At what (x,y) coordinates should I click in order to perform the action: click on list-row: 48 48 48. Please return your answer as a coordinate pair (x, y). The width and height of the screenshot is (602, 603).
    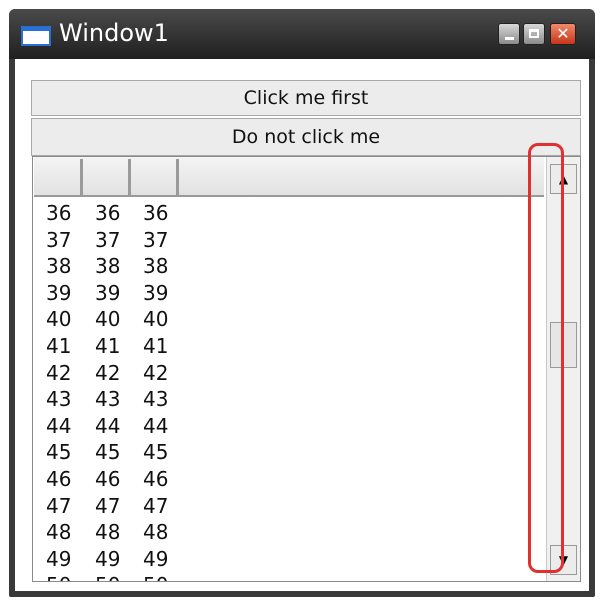
    Looking at the image, I should click on (283, 531).